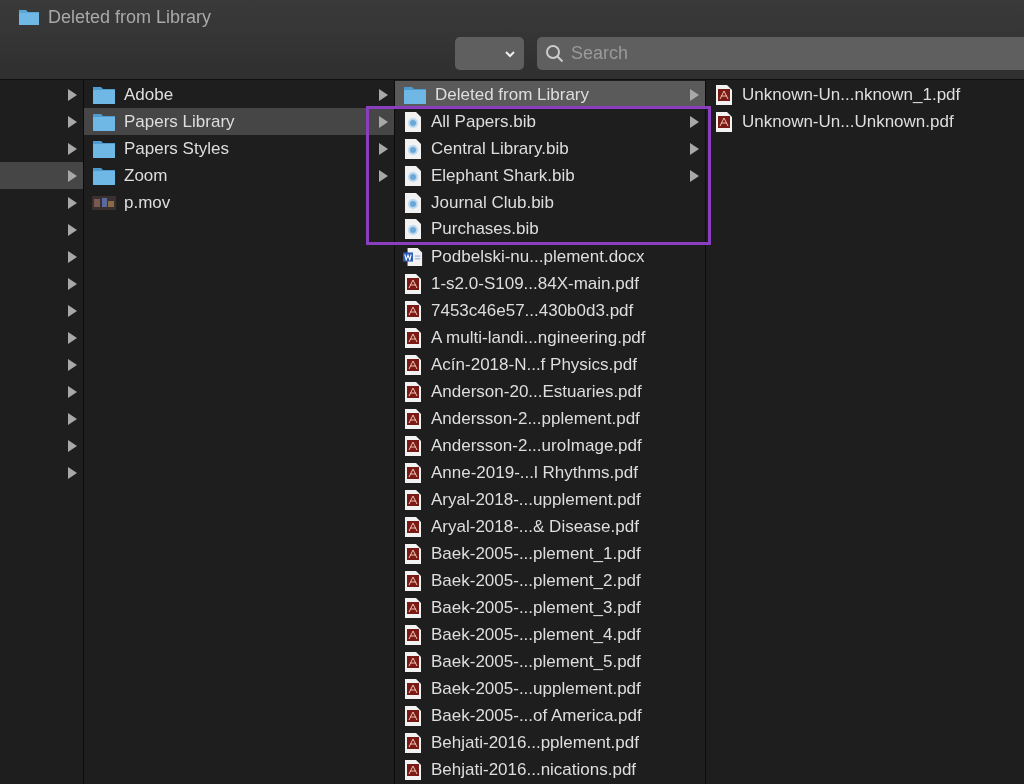 This screenshot has height=784, width=1024. I want to click on file-list-item: Baek-2005-...upplement.pdf, so click(550, 688).